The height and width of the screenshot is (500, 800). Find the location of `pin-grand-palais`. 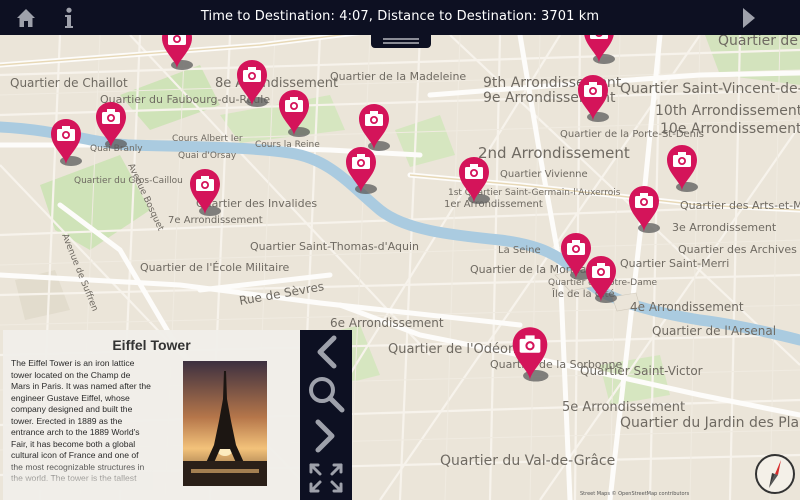

pin-grand-palais is located at coordinates (111, 126).